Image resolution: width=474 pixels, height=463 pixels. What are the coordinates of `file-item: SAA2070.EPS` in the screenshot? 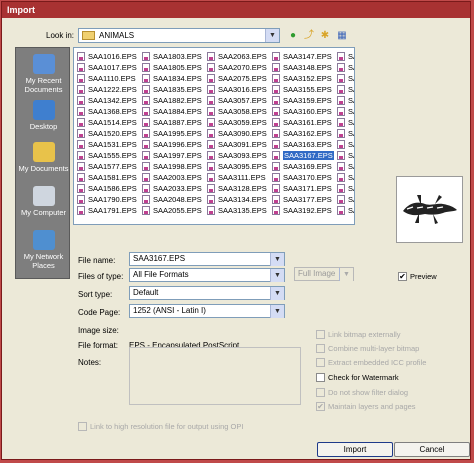 It's located at (237, 67).